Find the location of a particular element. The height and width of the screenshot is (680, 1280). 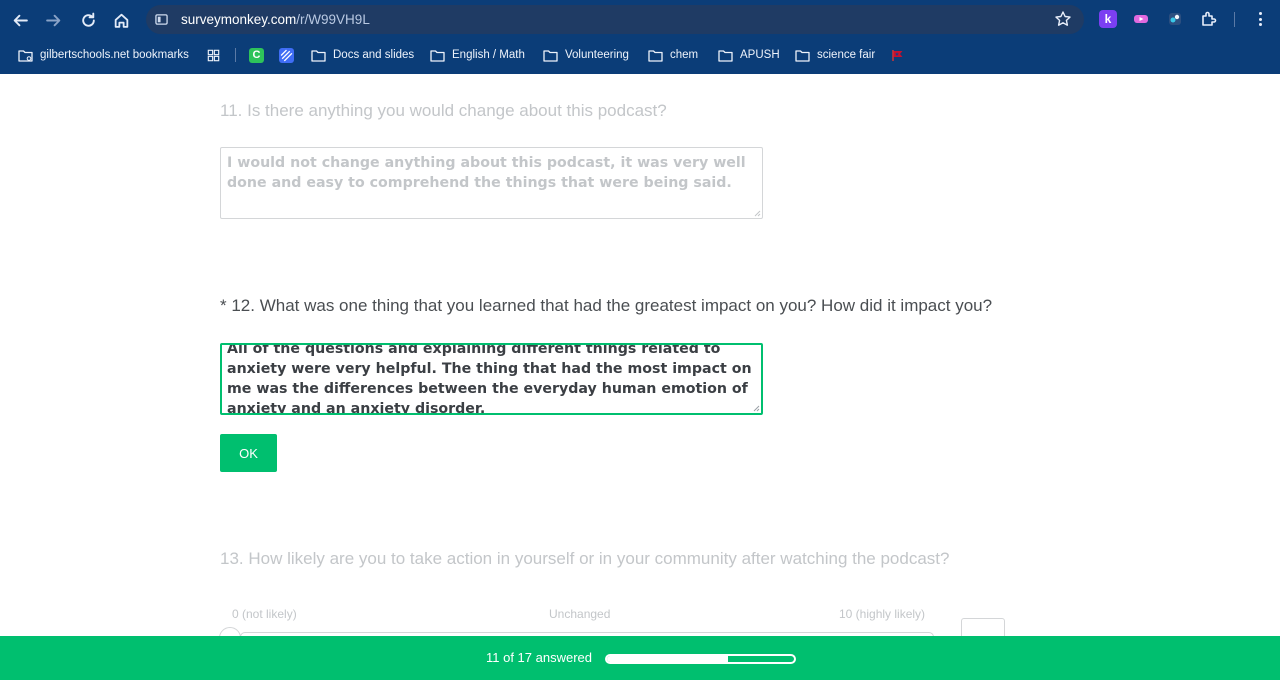

bookmark-science-fair: science fair is located at coordinates (835, 55).